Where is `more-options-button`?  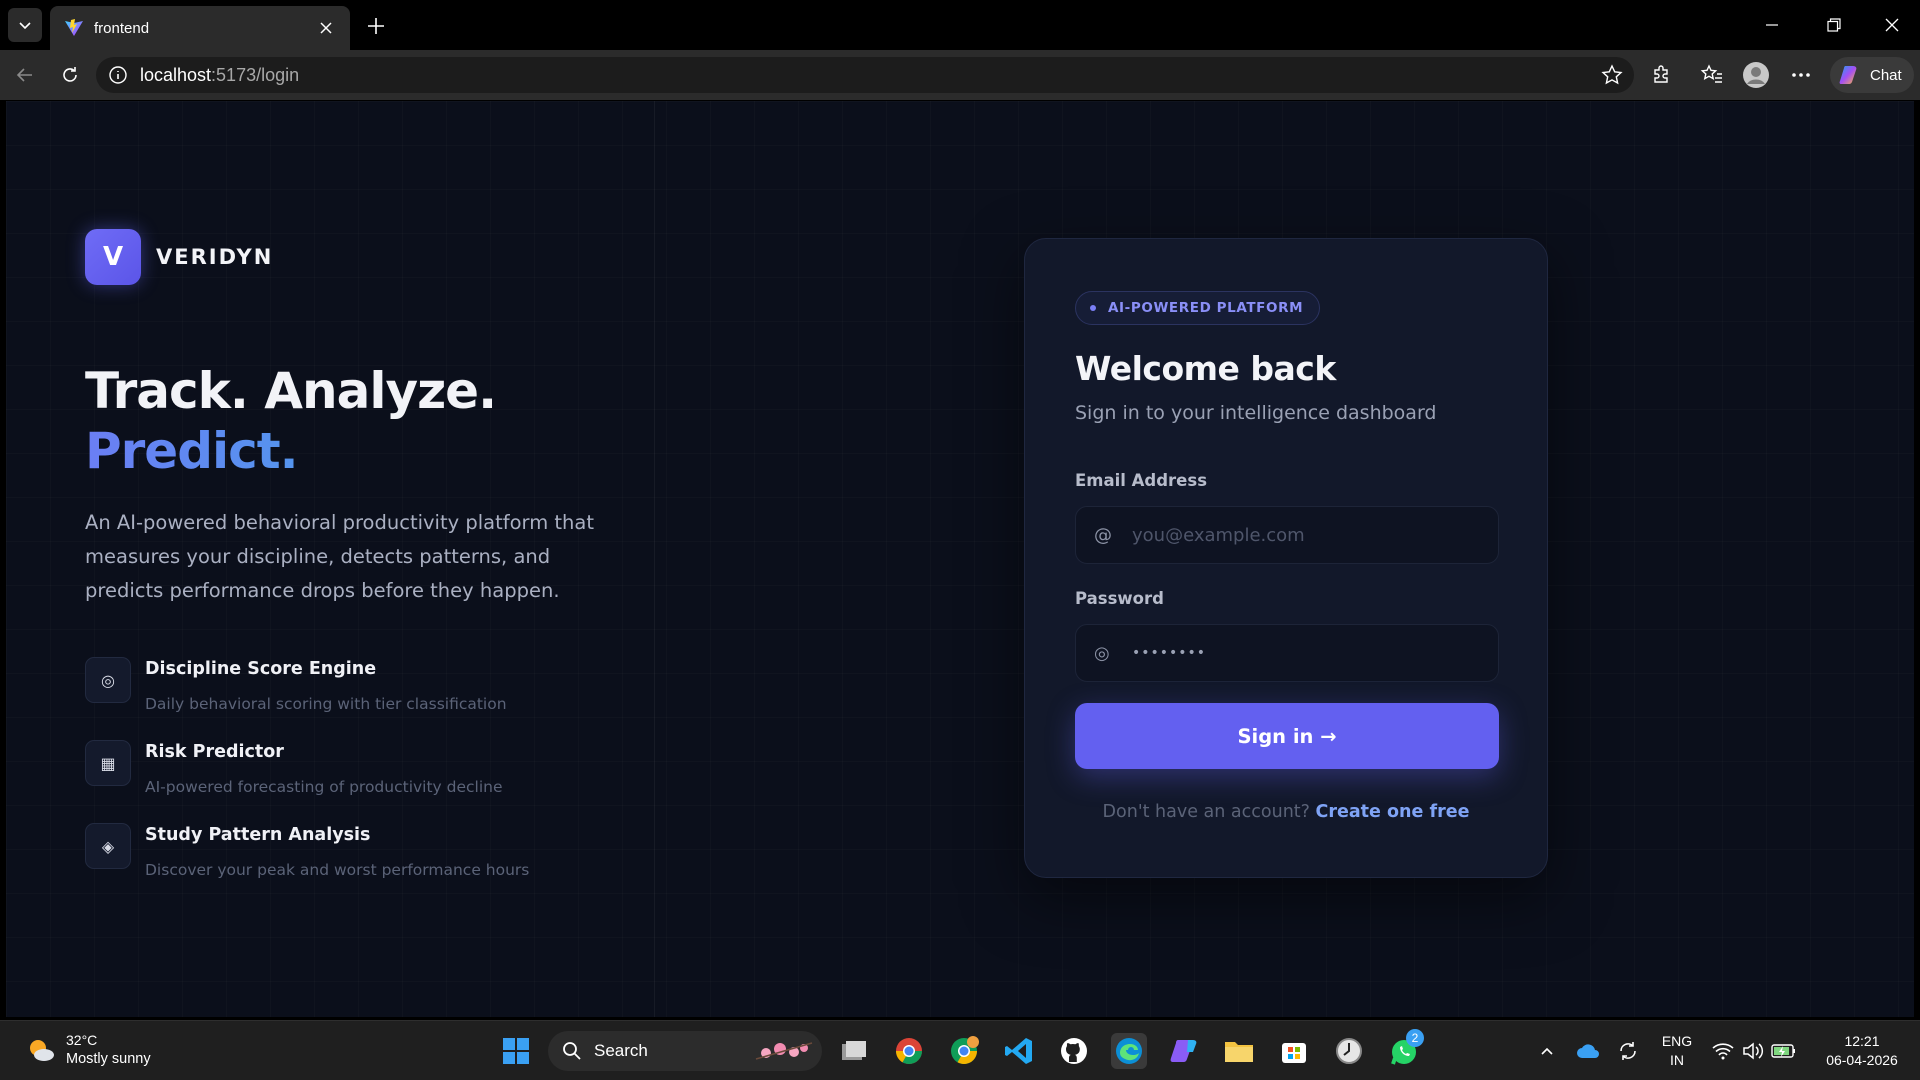 more-options-button is located at coordinates (1801, 75).